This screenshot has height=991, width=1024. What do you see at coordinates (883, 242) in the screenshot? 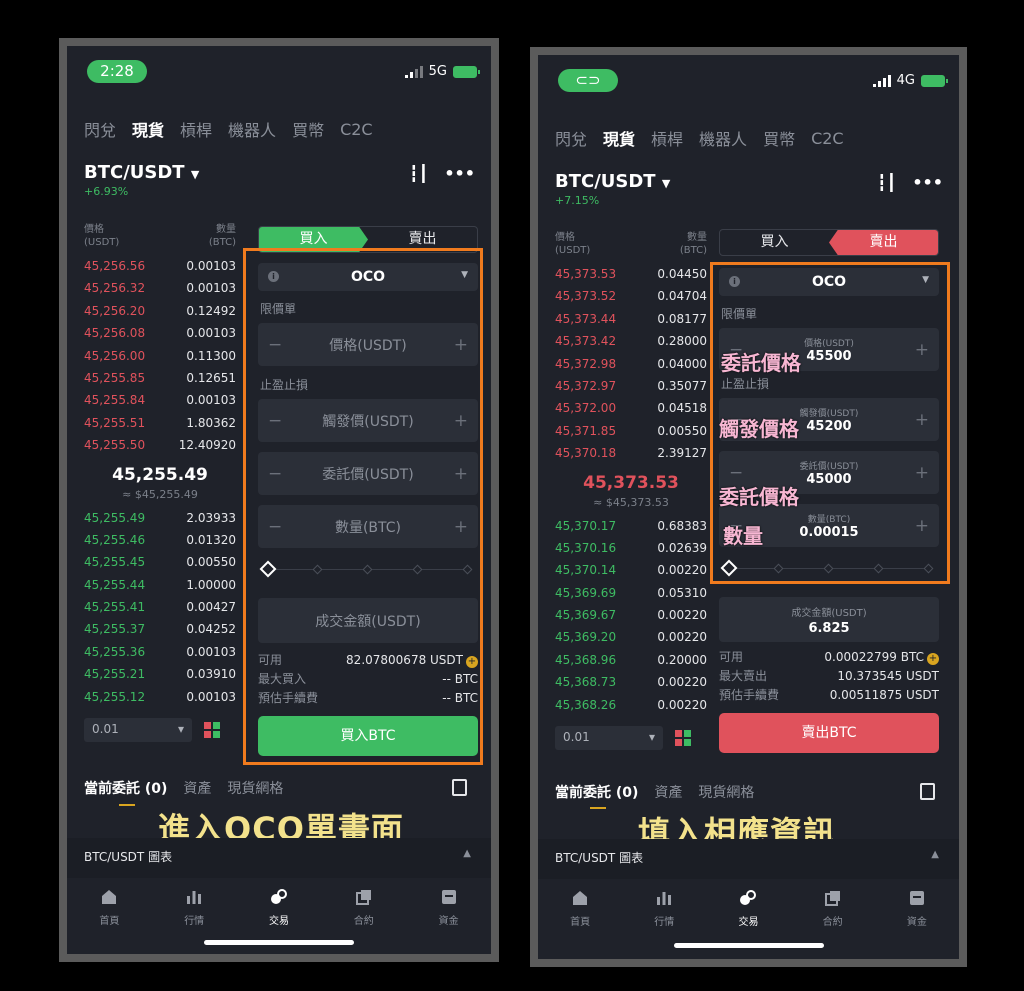
I see `sell-tab: 賣出` at bounding box center [883, 242].